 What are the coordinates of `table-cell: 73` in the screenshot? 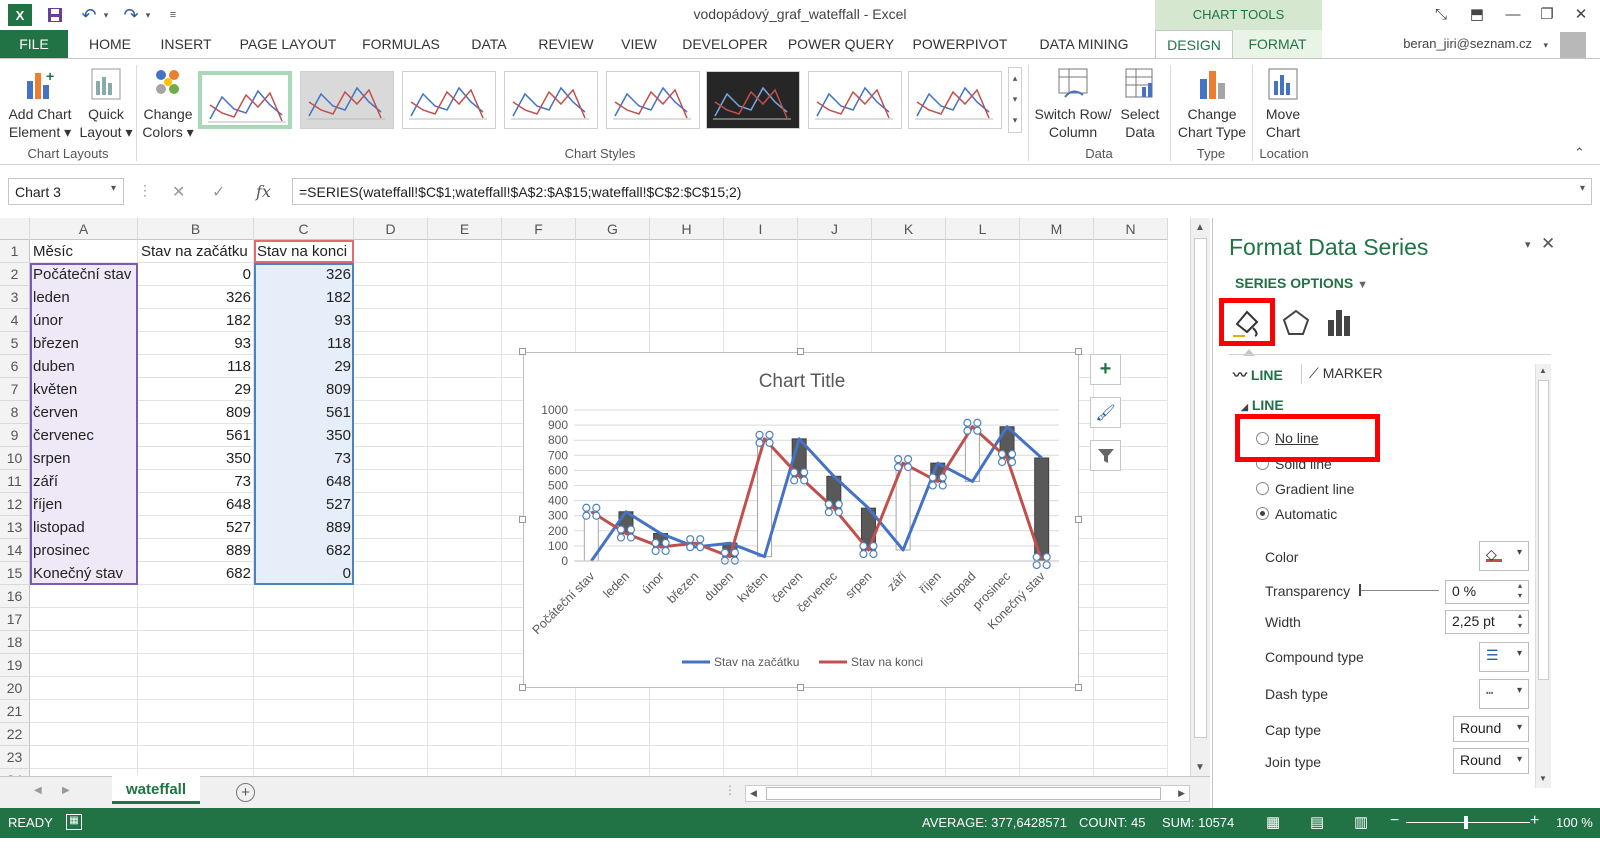 It's located at (304, 458).